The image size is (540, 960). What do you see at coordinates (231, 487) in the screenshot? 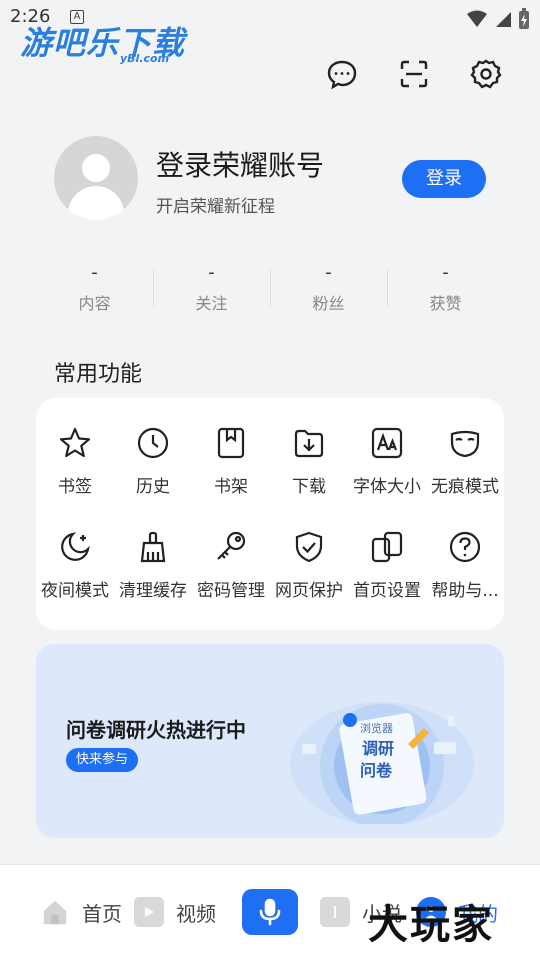
I see `function-label: 书架` at bounding box center [231, 487].